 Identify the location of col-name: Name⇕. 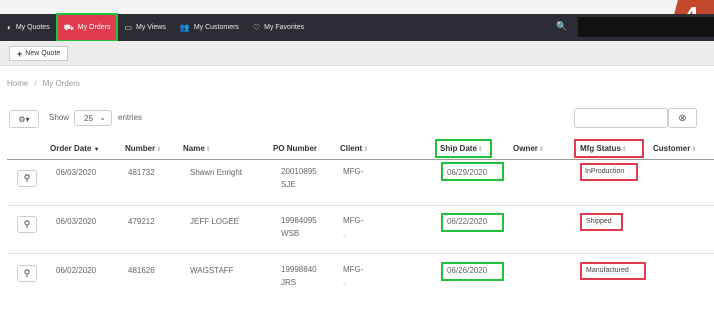
(197, 148).